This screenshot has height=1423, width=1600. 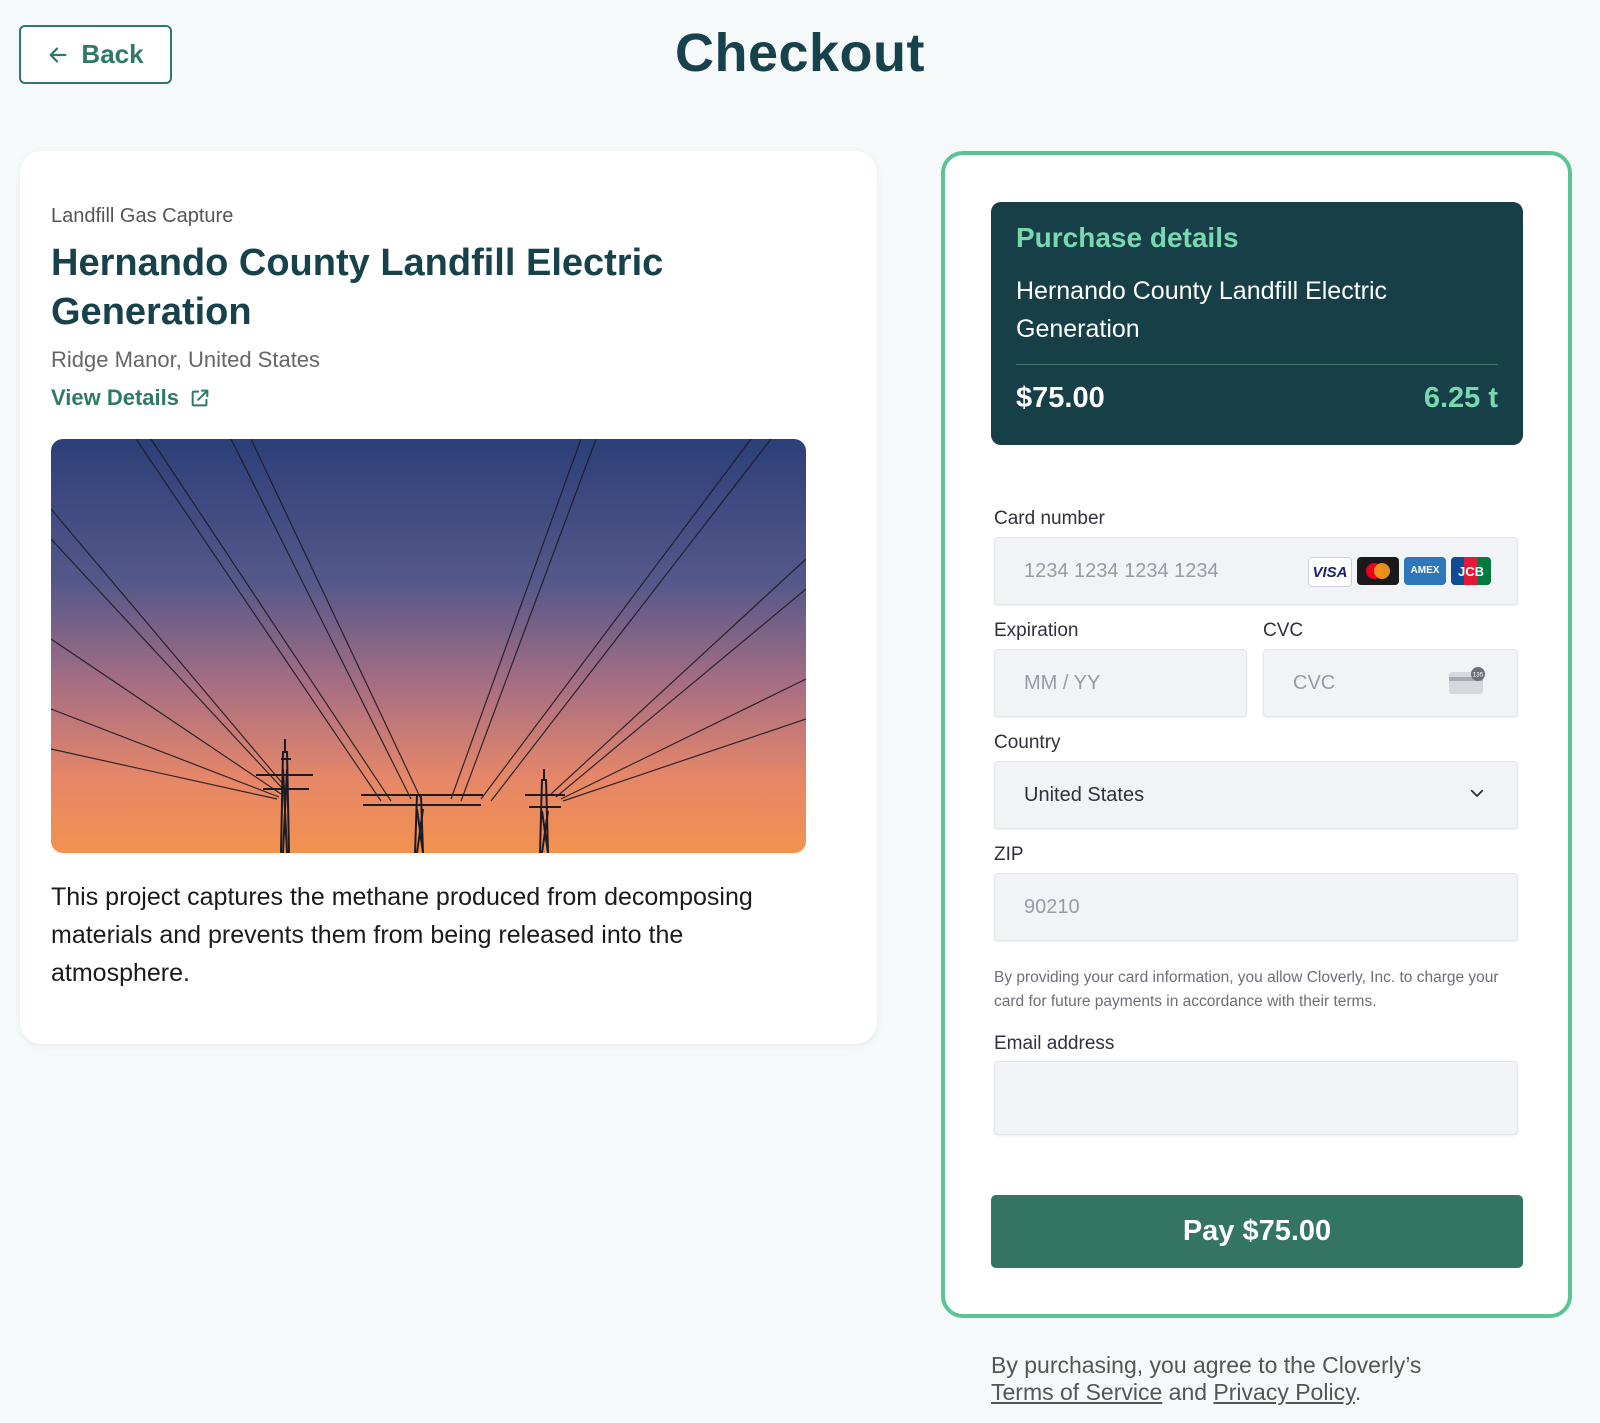 What do you see at coordinates (200, 398) in the screenshot?
I see `external-link-icon` at bounding box center [200, 398].